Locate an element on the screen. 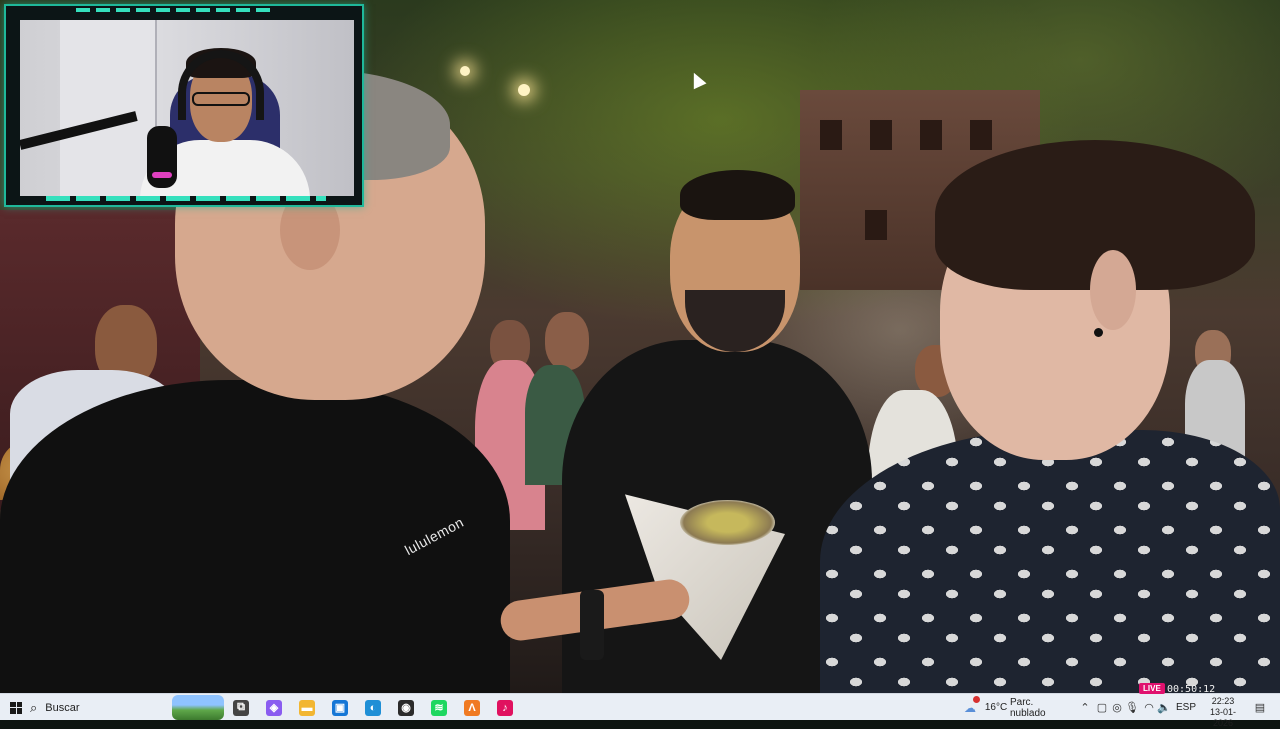 The height and width of the screenshot is (729, 1280). clock-time: 22:23 is located at coordinates (1223, 701).